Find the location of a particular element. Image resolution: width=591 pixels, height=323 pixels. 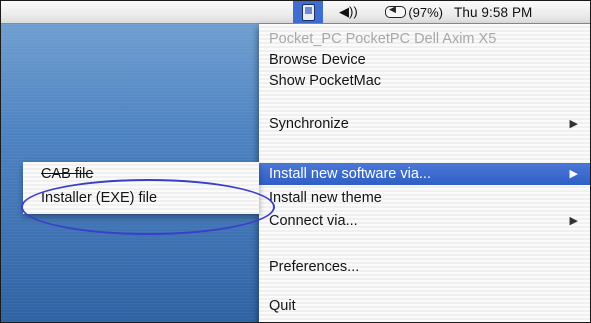

speaker-icon: ◀)) is located at coordinates (351, 12).